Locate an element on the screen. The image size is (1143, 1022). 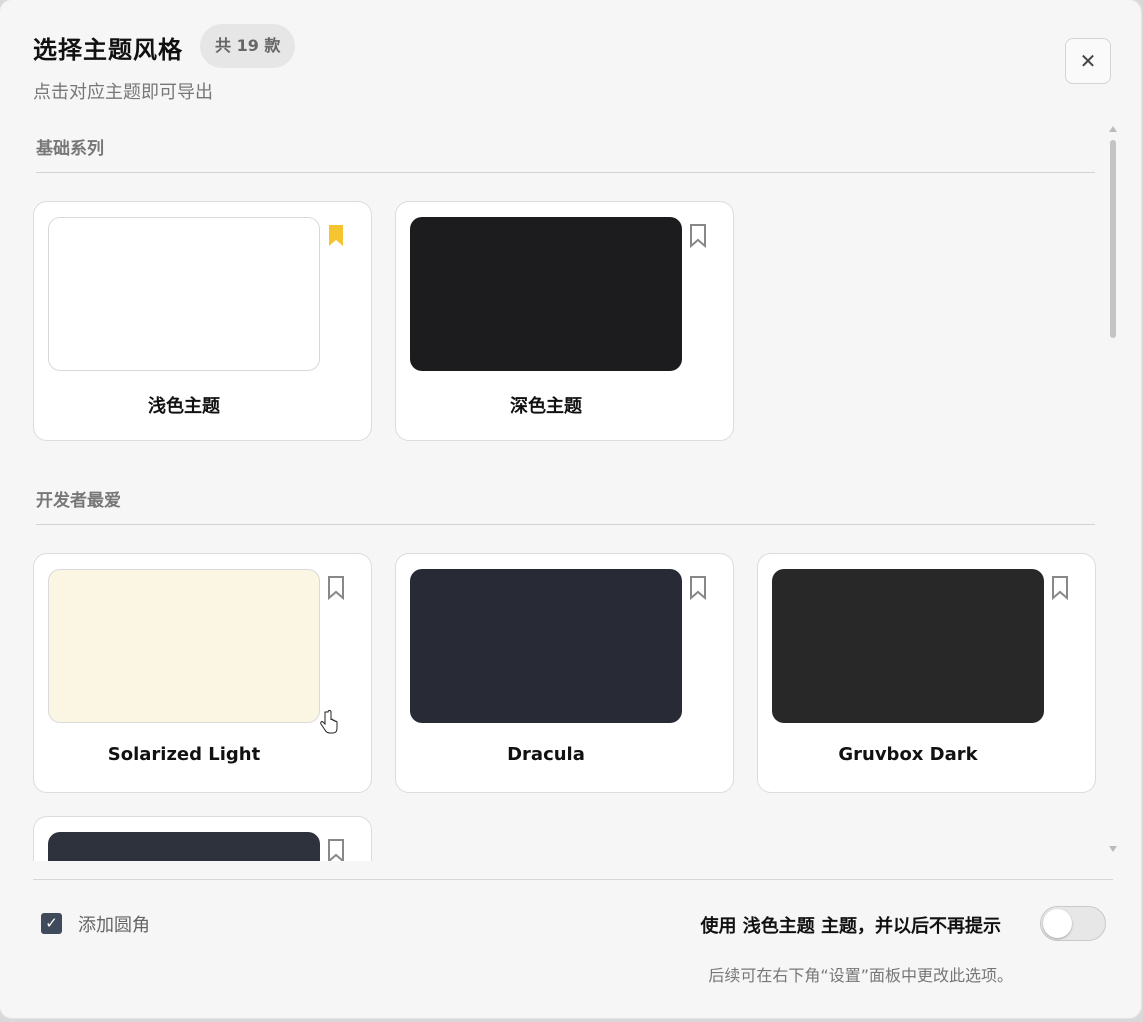
theme-card-light: 浅色主题 is located at coordinates (202, 321).